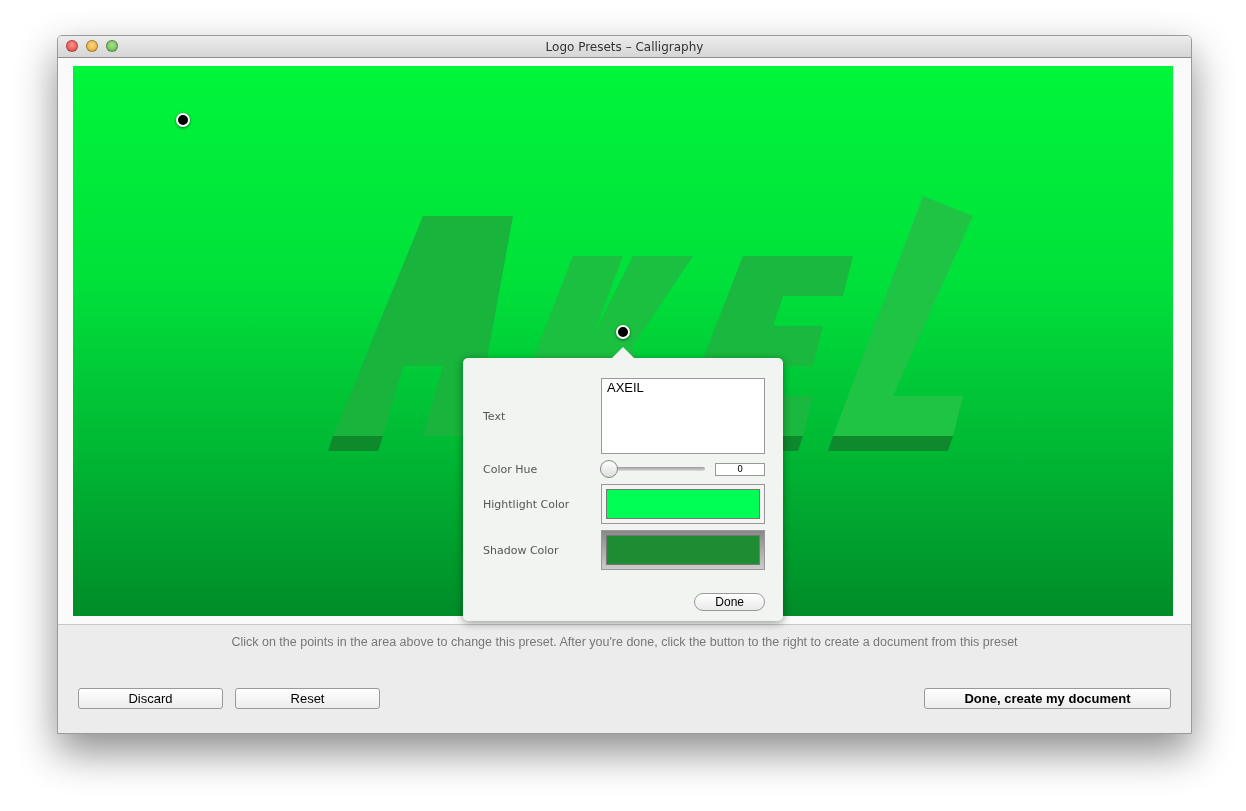 Image resolution: width=1246 pixels, height=811 pixels. I want to click on close-button, so click(72, 46).